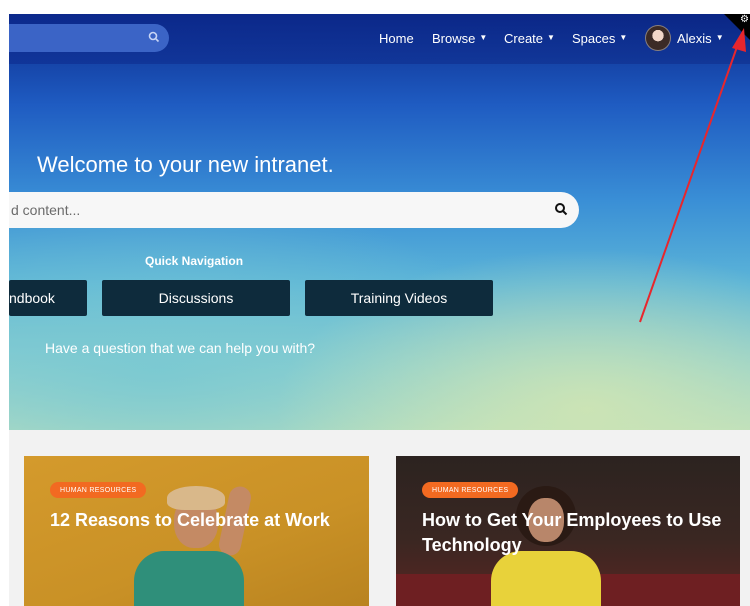  I want to click on welcome-heading: Welcome to your new intranet., so click(185, 164).